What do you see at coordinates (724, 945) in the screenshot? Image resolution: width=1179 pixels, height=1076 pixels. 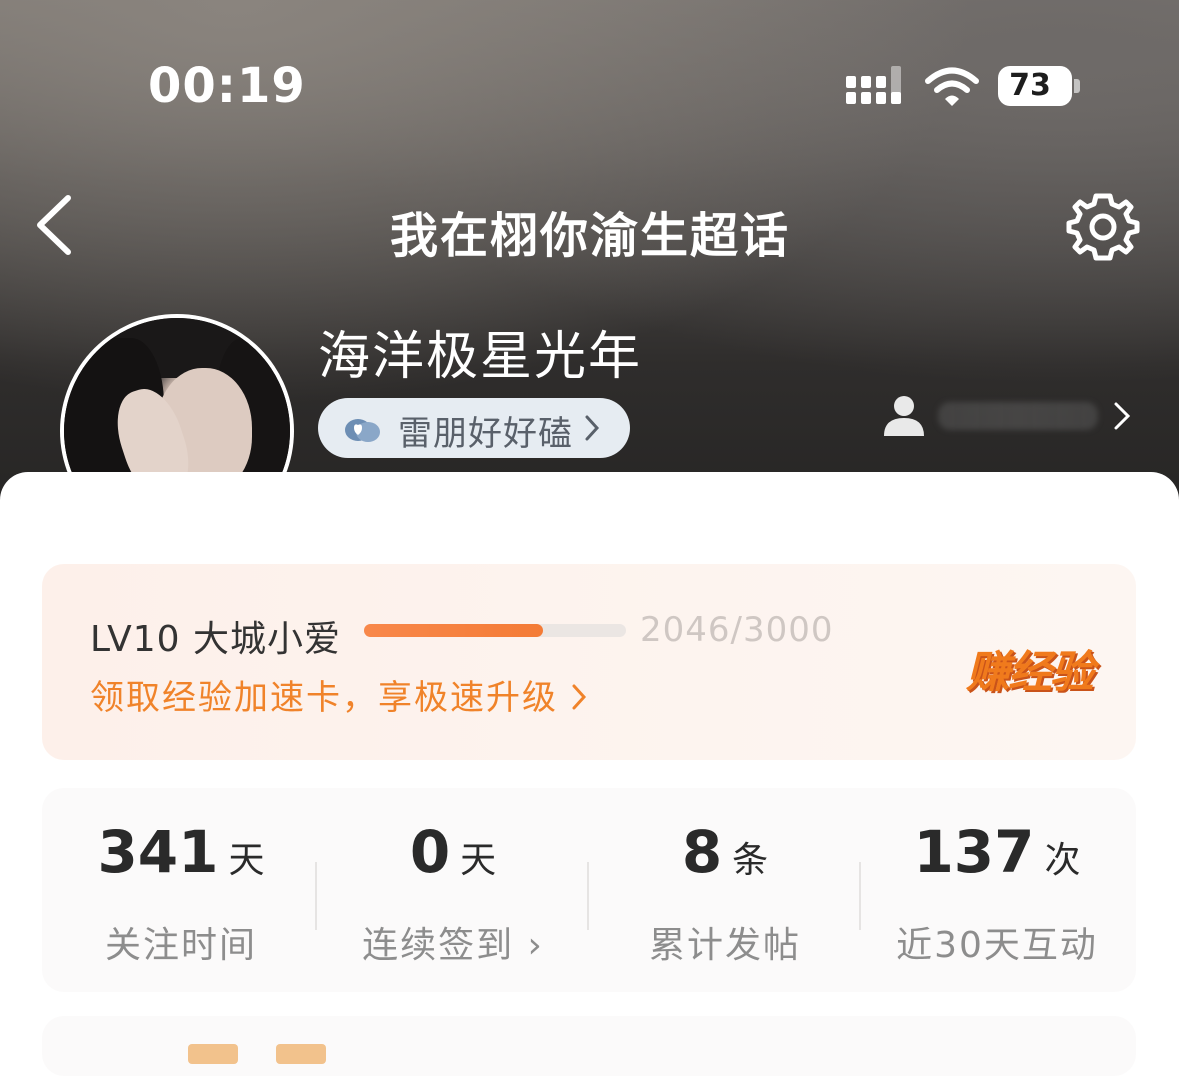 I see `stat-label: 累计发帖` at bounding box center [724, 945].